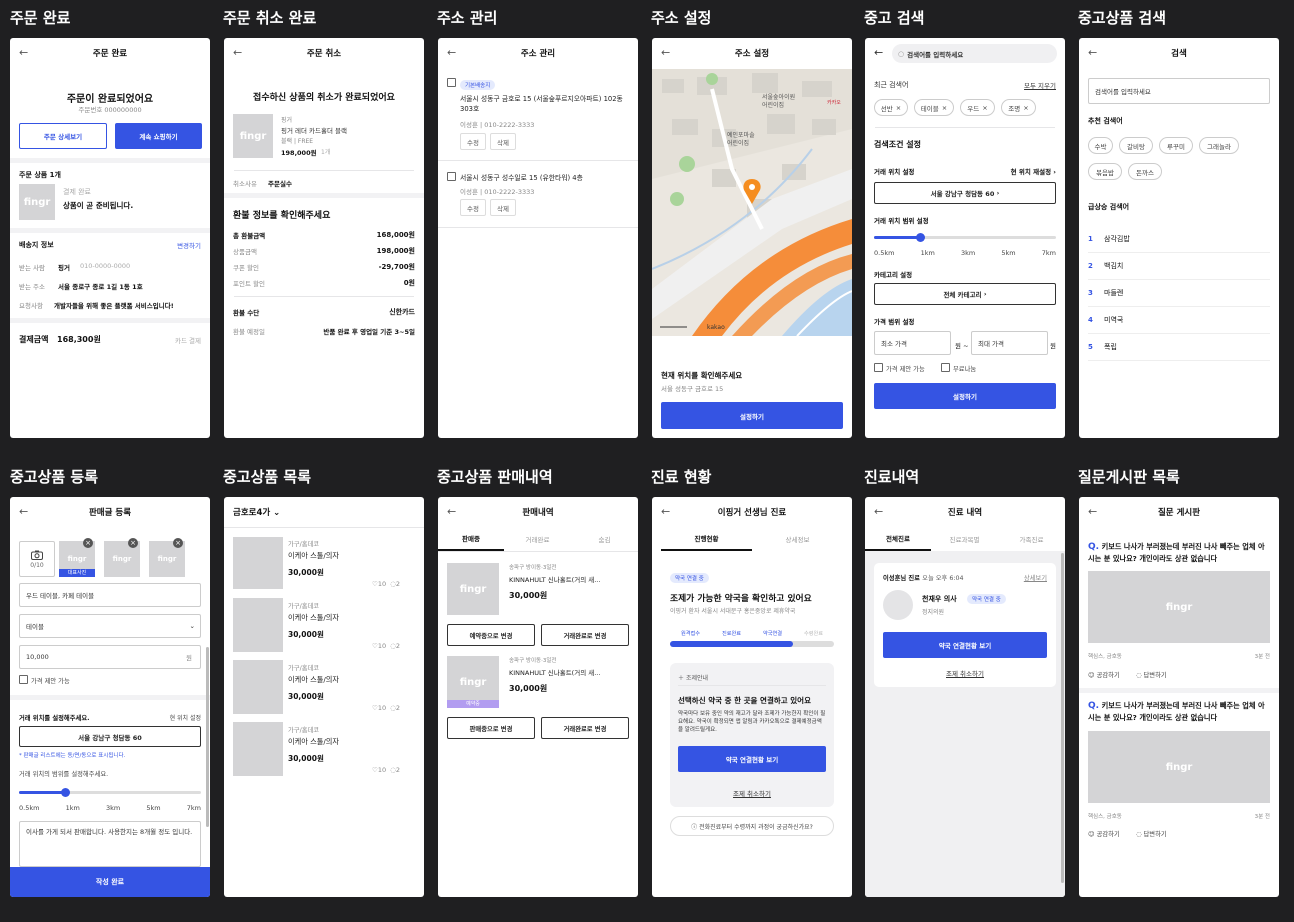 Image resolution: width=1294 pixels, height=922 pixels. I want to click on tab-progress: 진행현황, so click(706, 539).